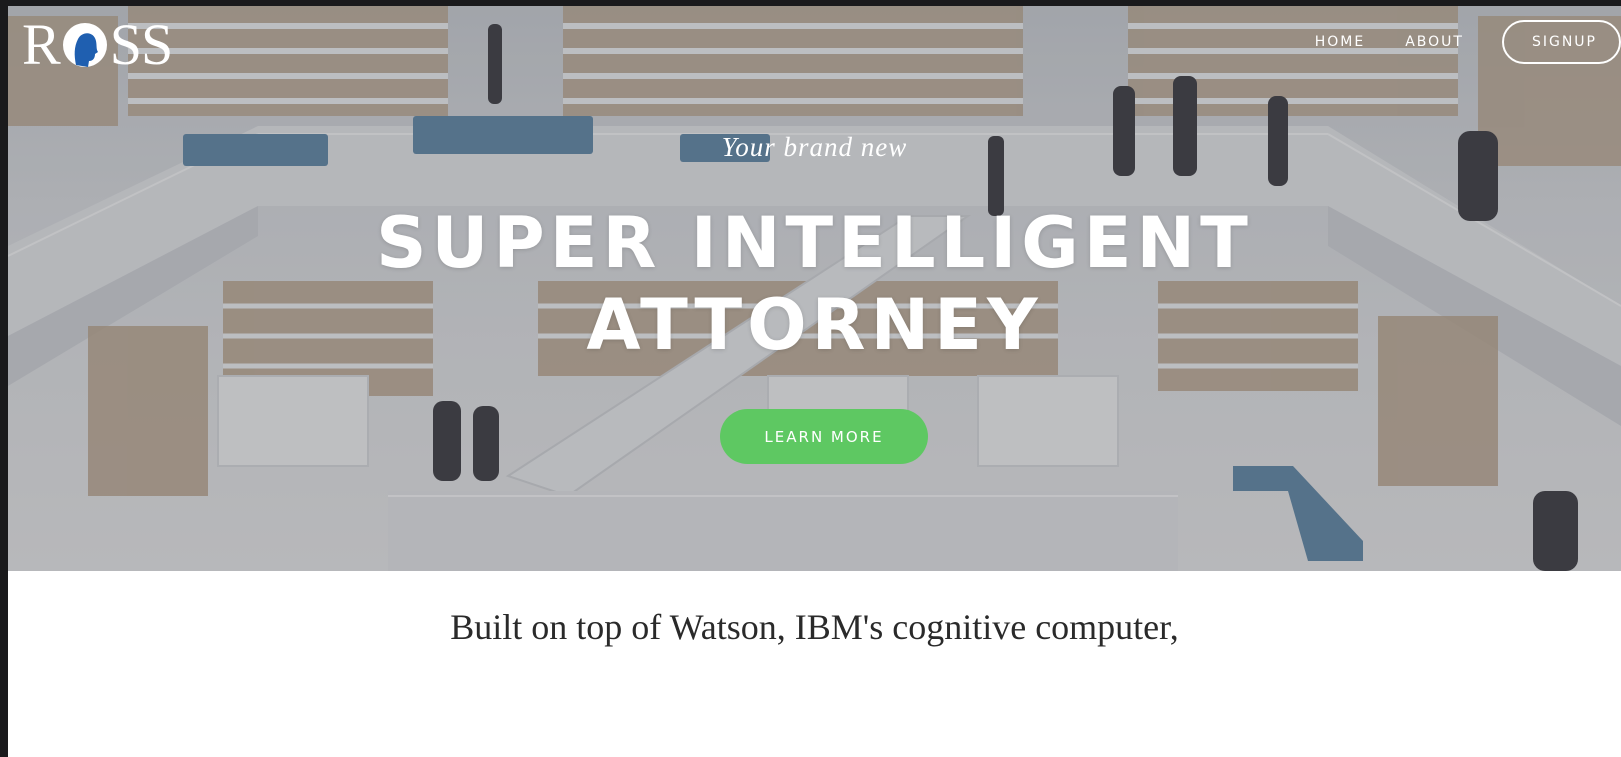 The height and width of the screenshot is (757, 1621). I want to click on main-navigation: HOME ABOUT SIGNUP, so click(1448, 42).